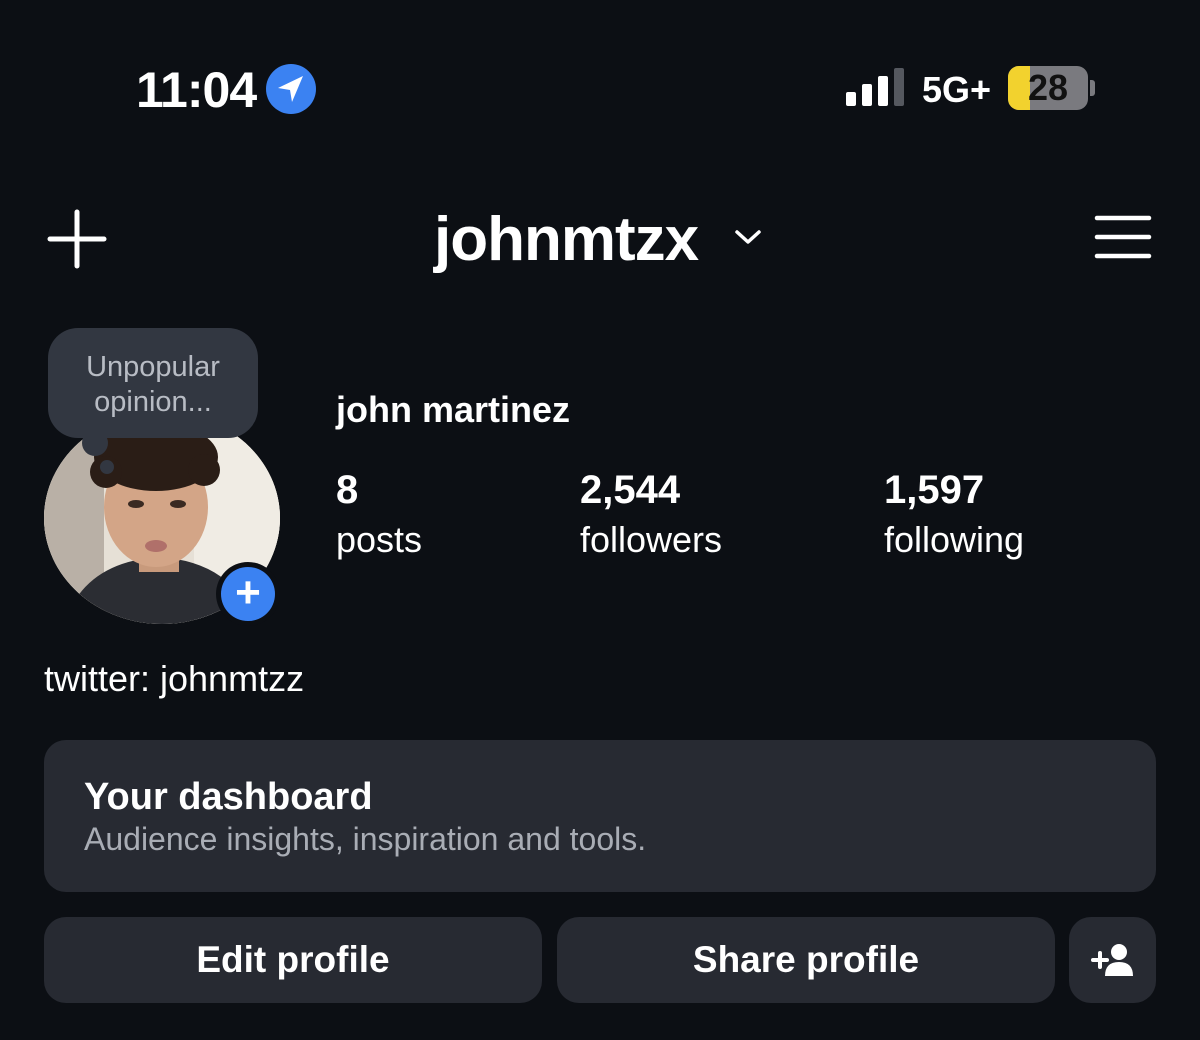 The height and width of the screenshot is (1040, 1200). What do you see at coordinates (566, 240) in the screenshot?
I see `profile-username: johnmtzx` at bounding box center [566, 240].